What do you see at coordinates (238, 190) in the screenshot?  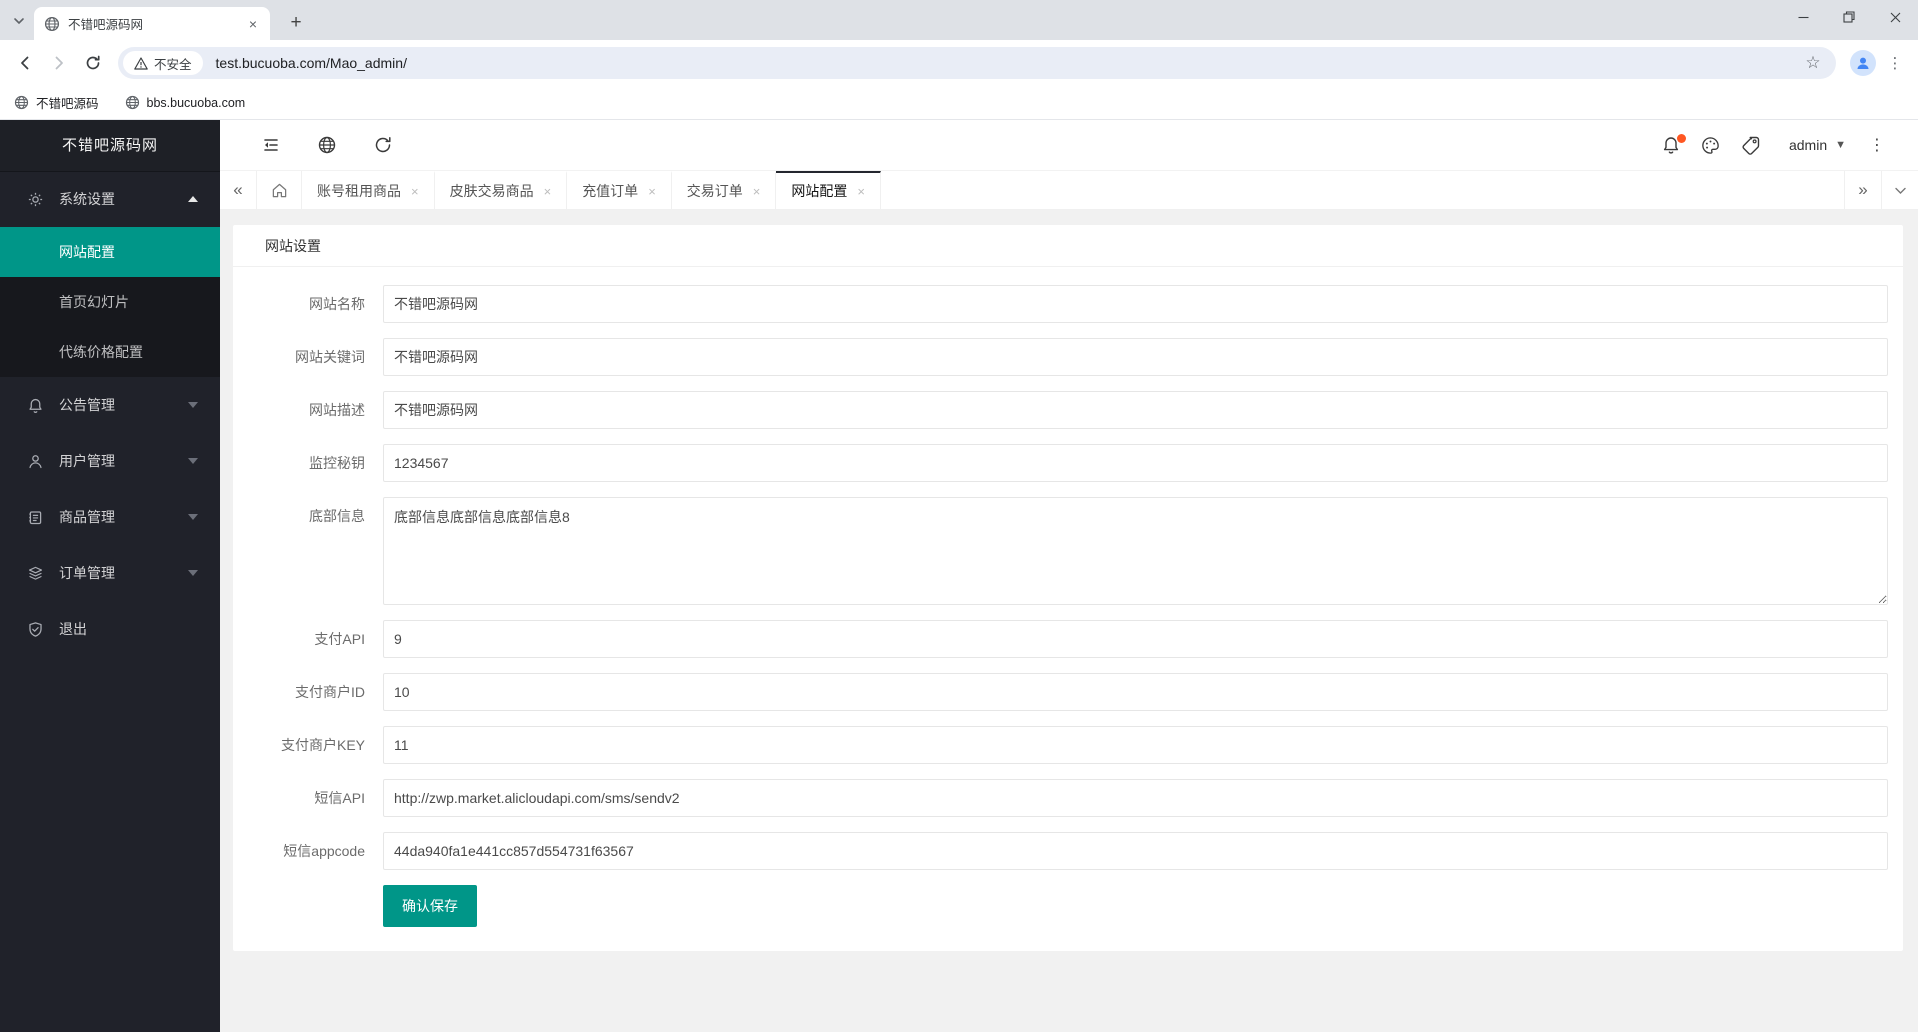 I see `tabs-scroll-left-icon: «` at bounding box center [238, 190].